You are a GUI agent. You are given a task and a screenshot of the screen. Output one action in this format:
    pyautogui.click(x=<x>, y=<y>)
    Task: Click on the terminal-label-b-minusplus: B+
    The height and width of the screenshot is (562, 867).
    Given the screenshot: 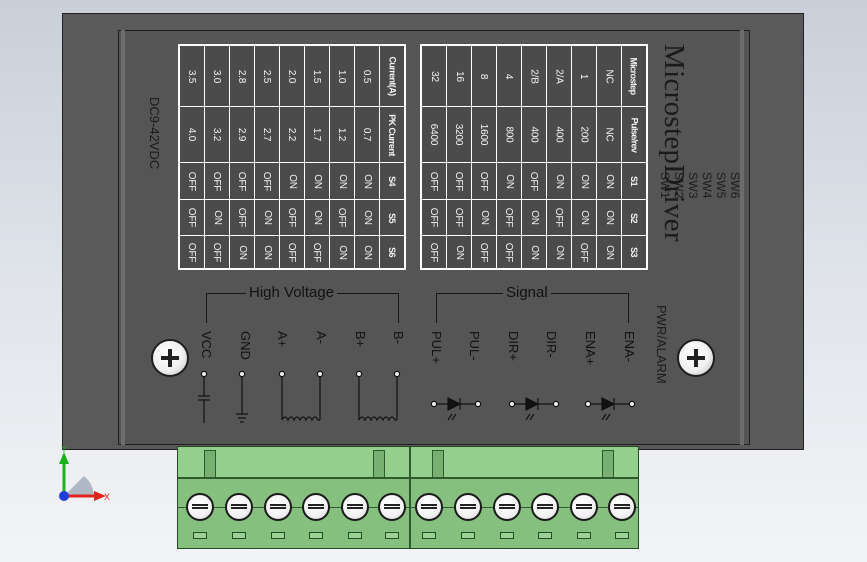 What is the action you would take?
    pyautogui.click(x=360, y=339)
    